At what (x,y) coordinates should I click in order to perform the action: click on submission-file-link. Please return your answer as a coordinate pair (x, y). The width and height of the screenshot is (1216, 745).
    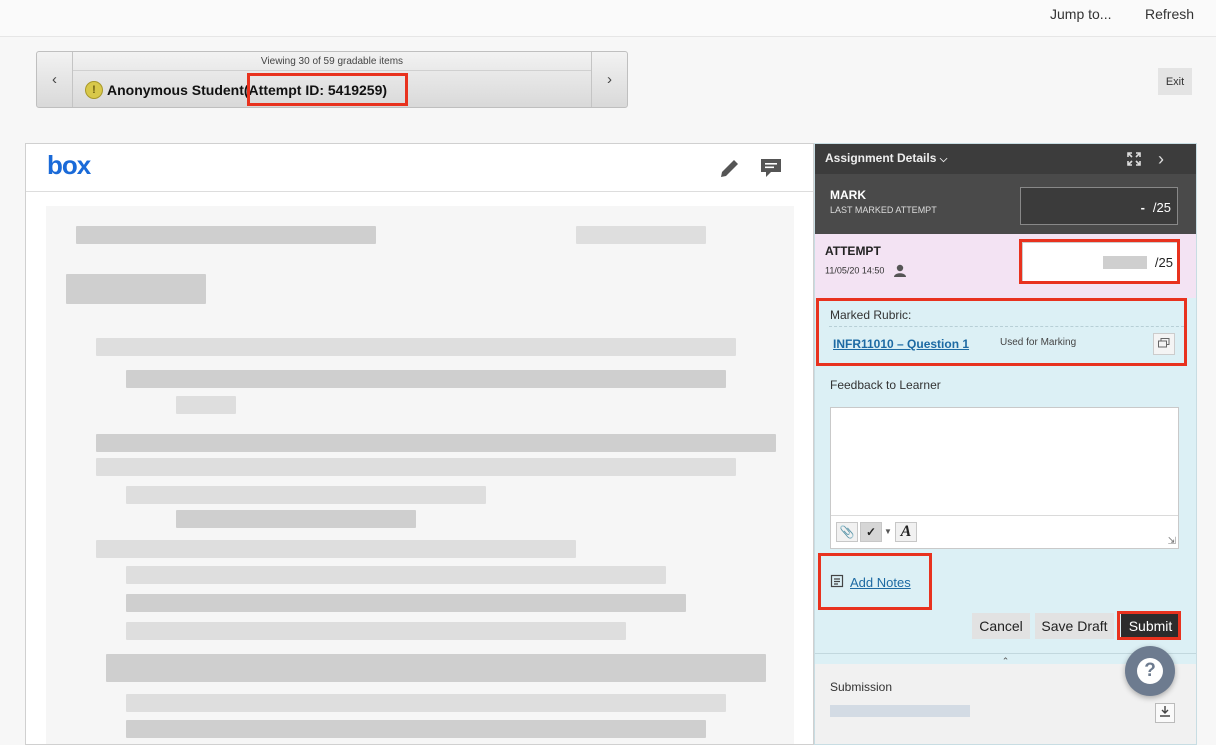
    Looking at the image, I should click on (900, 711).